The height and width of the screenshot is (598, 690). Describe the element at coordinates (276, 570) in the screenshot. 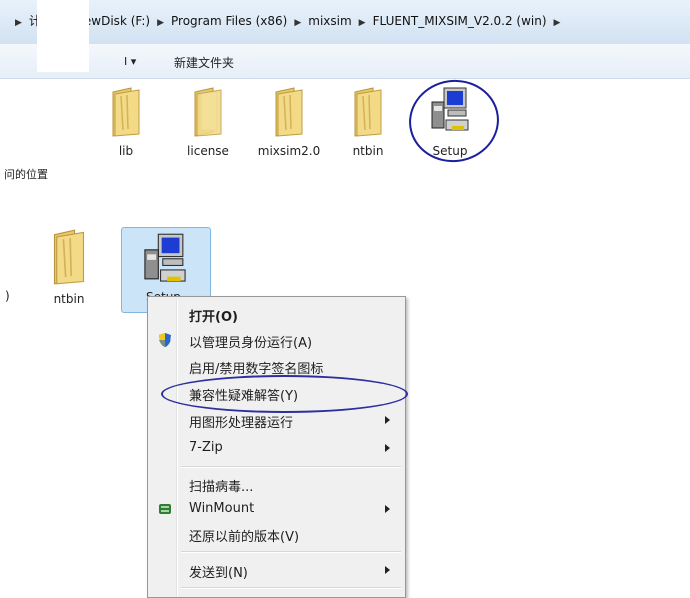

I see `menu-item-send-to: 发送到(N)` at that location.